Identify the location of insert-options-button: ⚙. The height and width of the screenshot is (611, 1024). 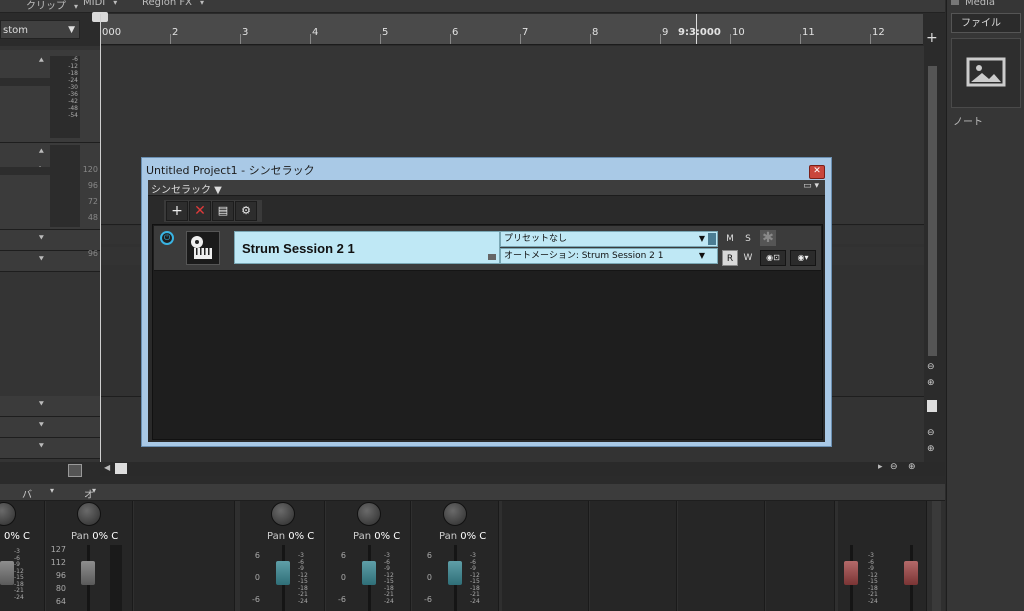
(246, 211).